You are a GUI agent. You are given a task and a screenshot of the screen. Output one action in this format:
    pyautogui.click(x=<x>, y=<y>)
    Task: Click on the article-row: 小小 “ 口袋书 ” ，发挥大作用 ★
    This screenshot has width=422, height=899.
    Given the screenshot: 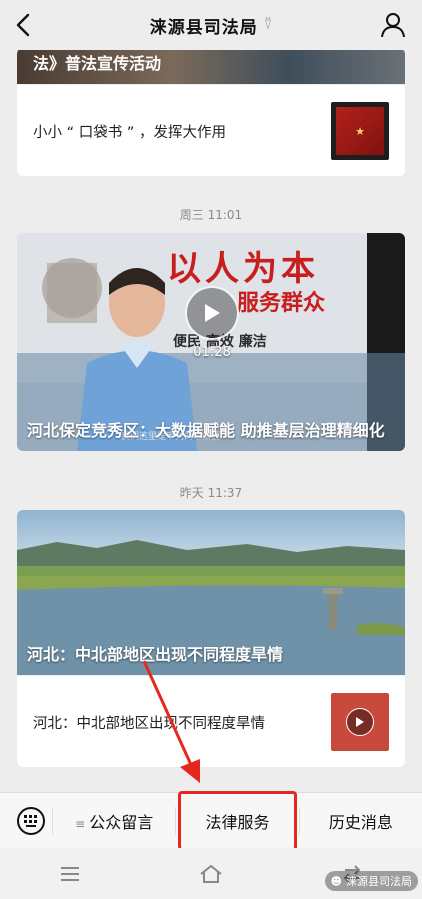 What is the action you would take?
    pyautogui.click(x=211, y=130)
    